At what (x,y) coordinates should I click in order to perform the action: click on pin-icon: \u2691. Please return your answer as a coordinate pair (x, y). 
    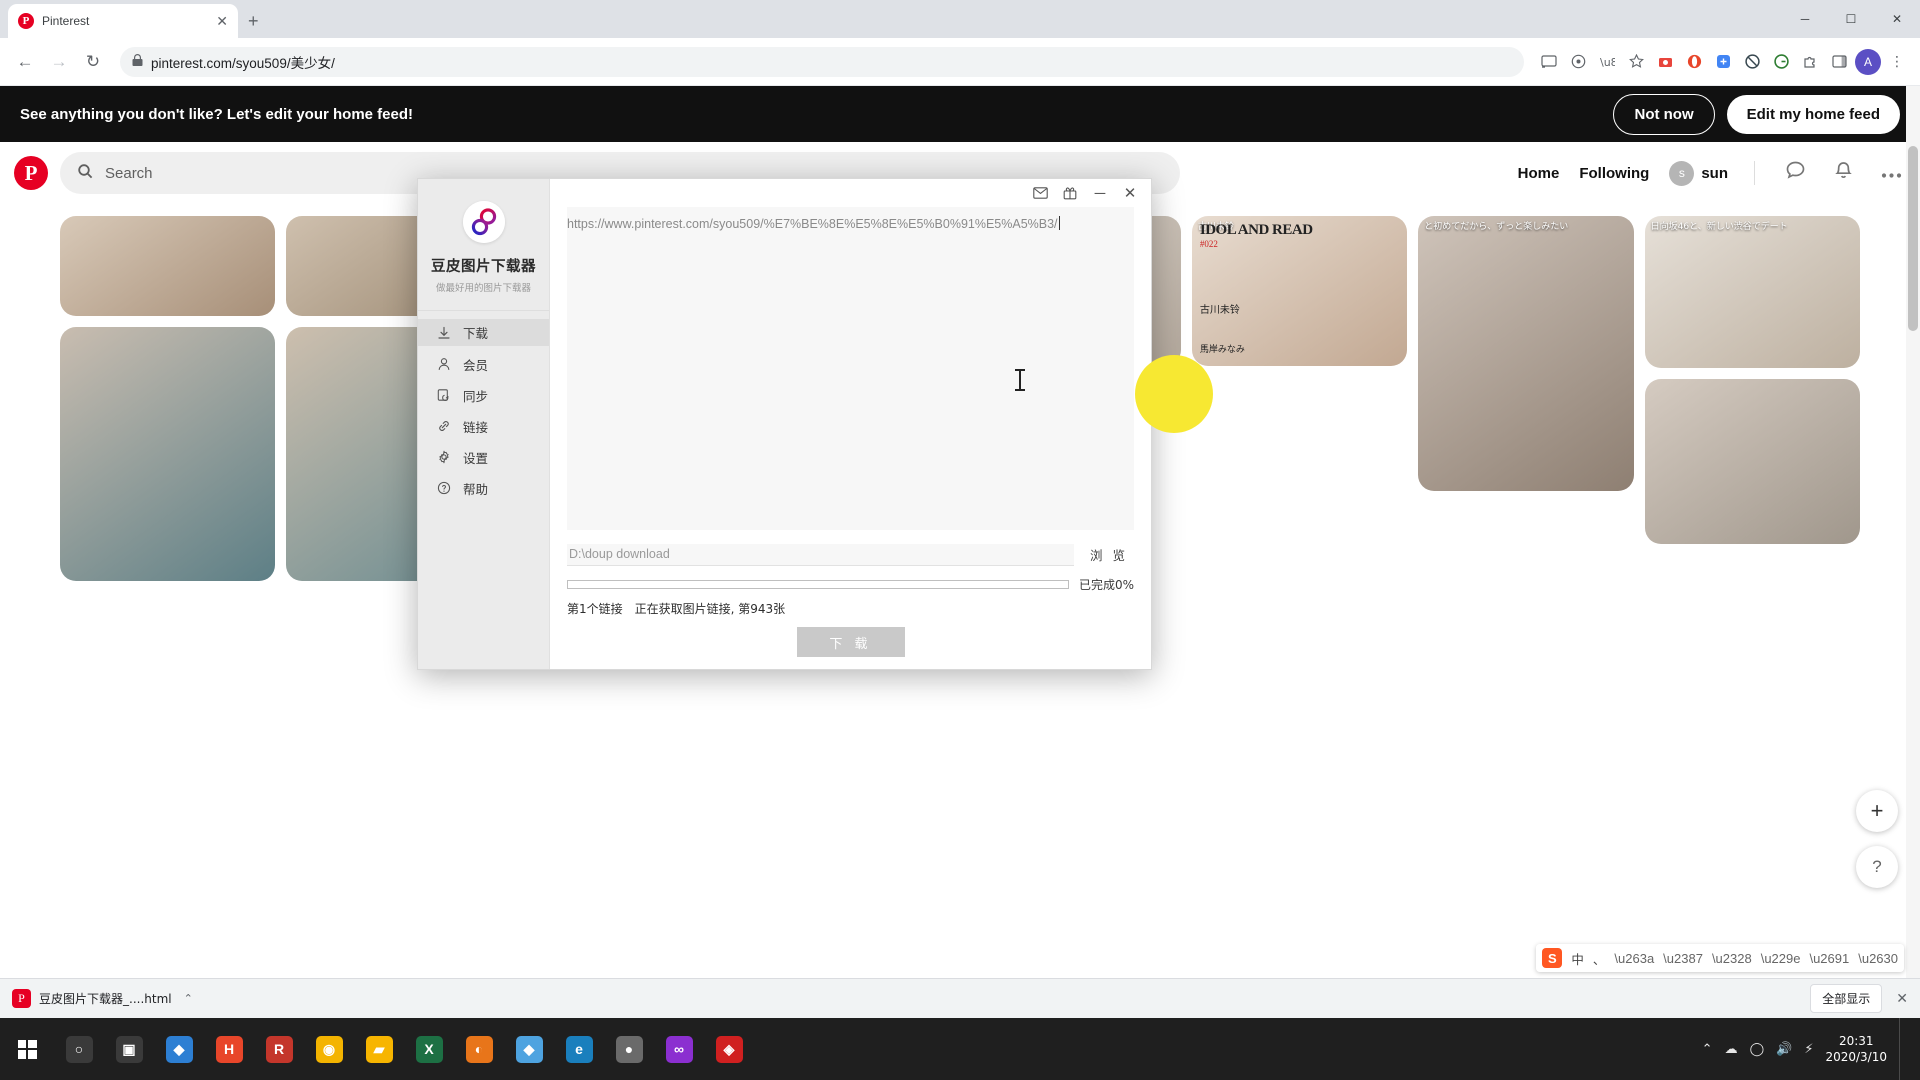
    Looking at the image, I should click on (1829, 958).